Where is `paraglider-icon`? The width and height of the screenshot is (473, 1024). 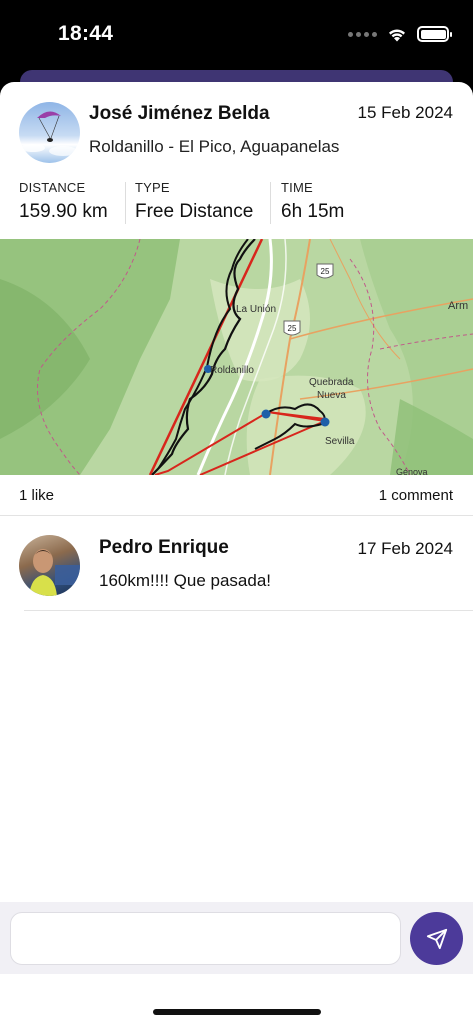 paraglider-icon is located at coordinates (49, 133).